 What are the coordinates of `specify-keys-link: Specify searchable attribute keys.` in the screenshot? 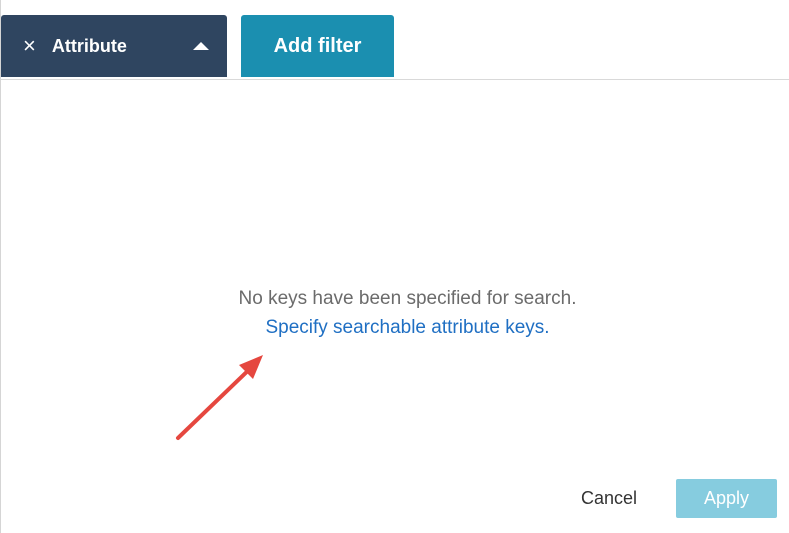 It's located at (395, 328).